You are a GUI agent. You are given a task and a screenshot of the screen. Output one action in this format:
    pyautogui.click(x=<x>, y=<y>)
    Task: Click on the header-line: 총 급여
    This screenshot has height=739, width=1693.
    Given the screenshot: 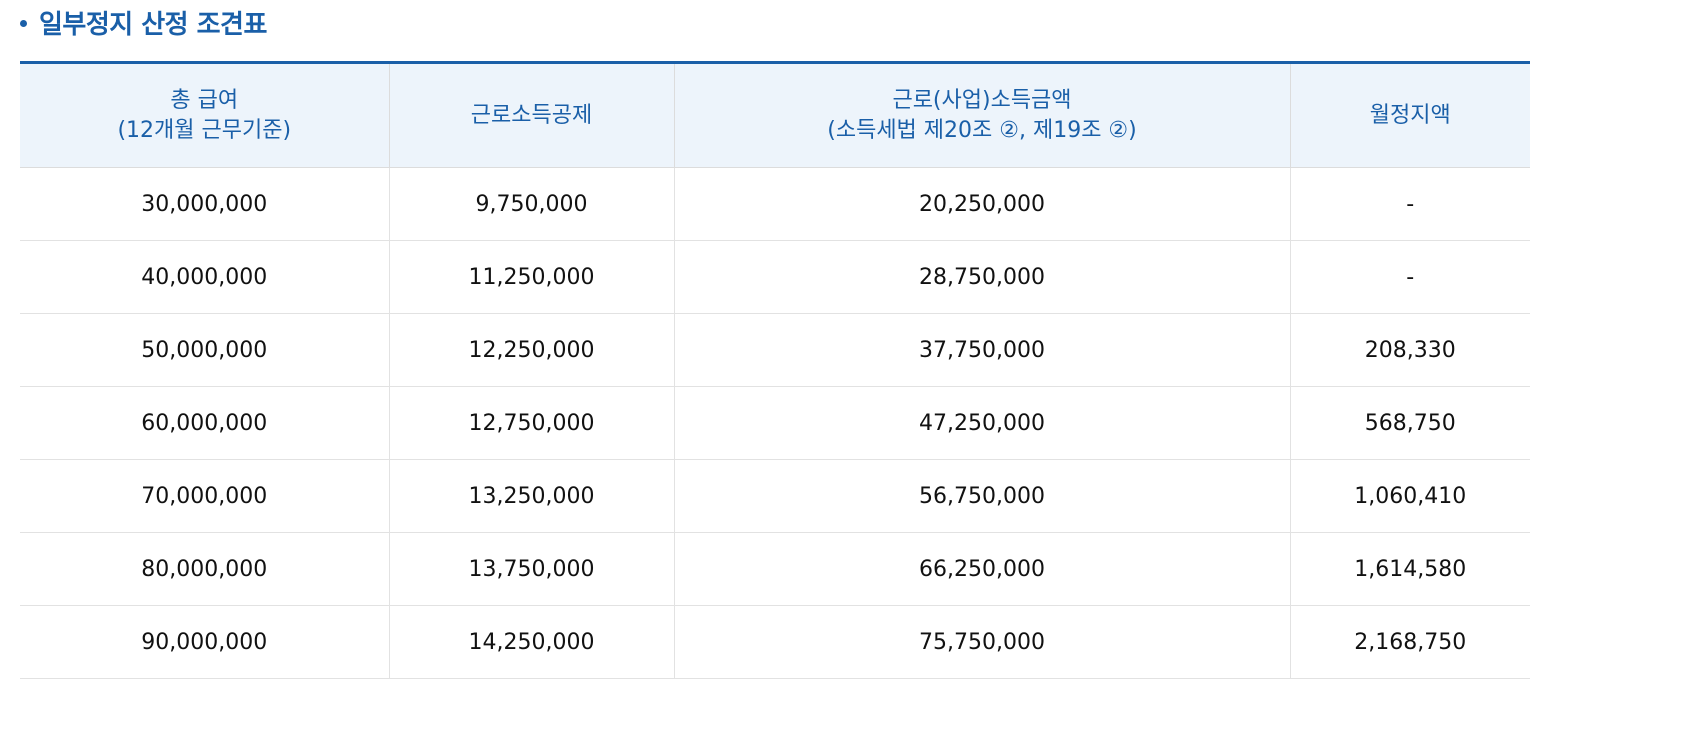 What is the action you would take?
    pyautogui.click(x=204, y=100)
    